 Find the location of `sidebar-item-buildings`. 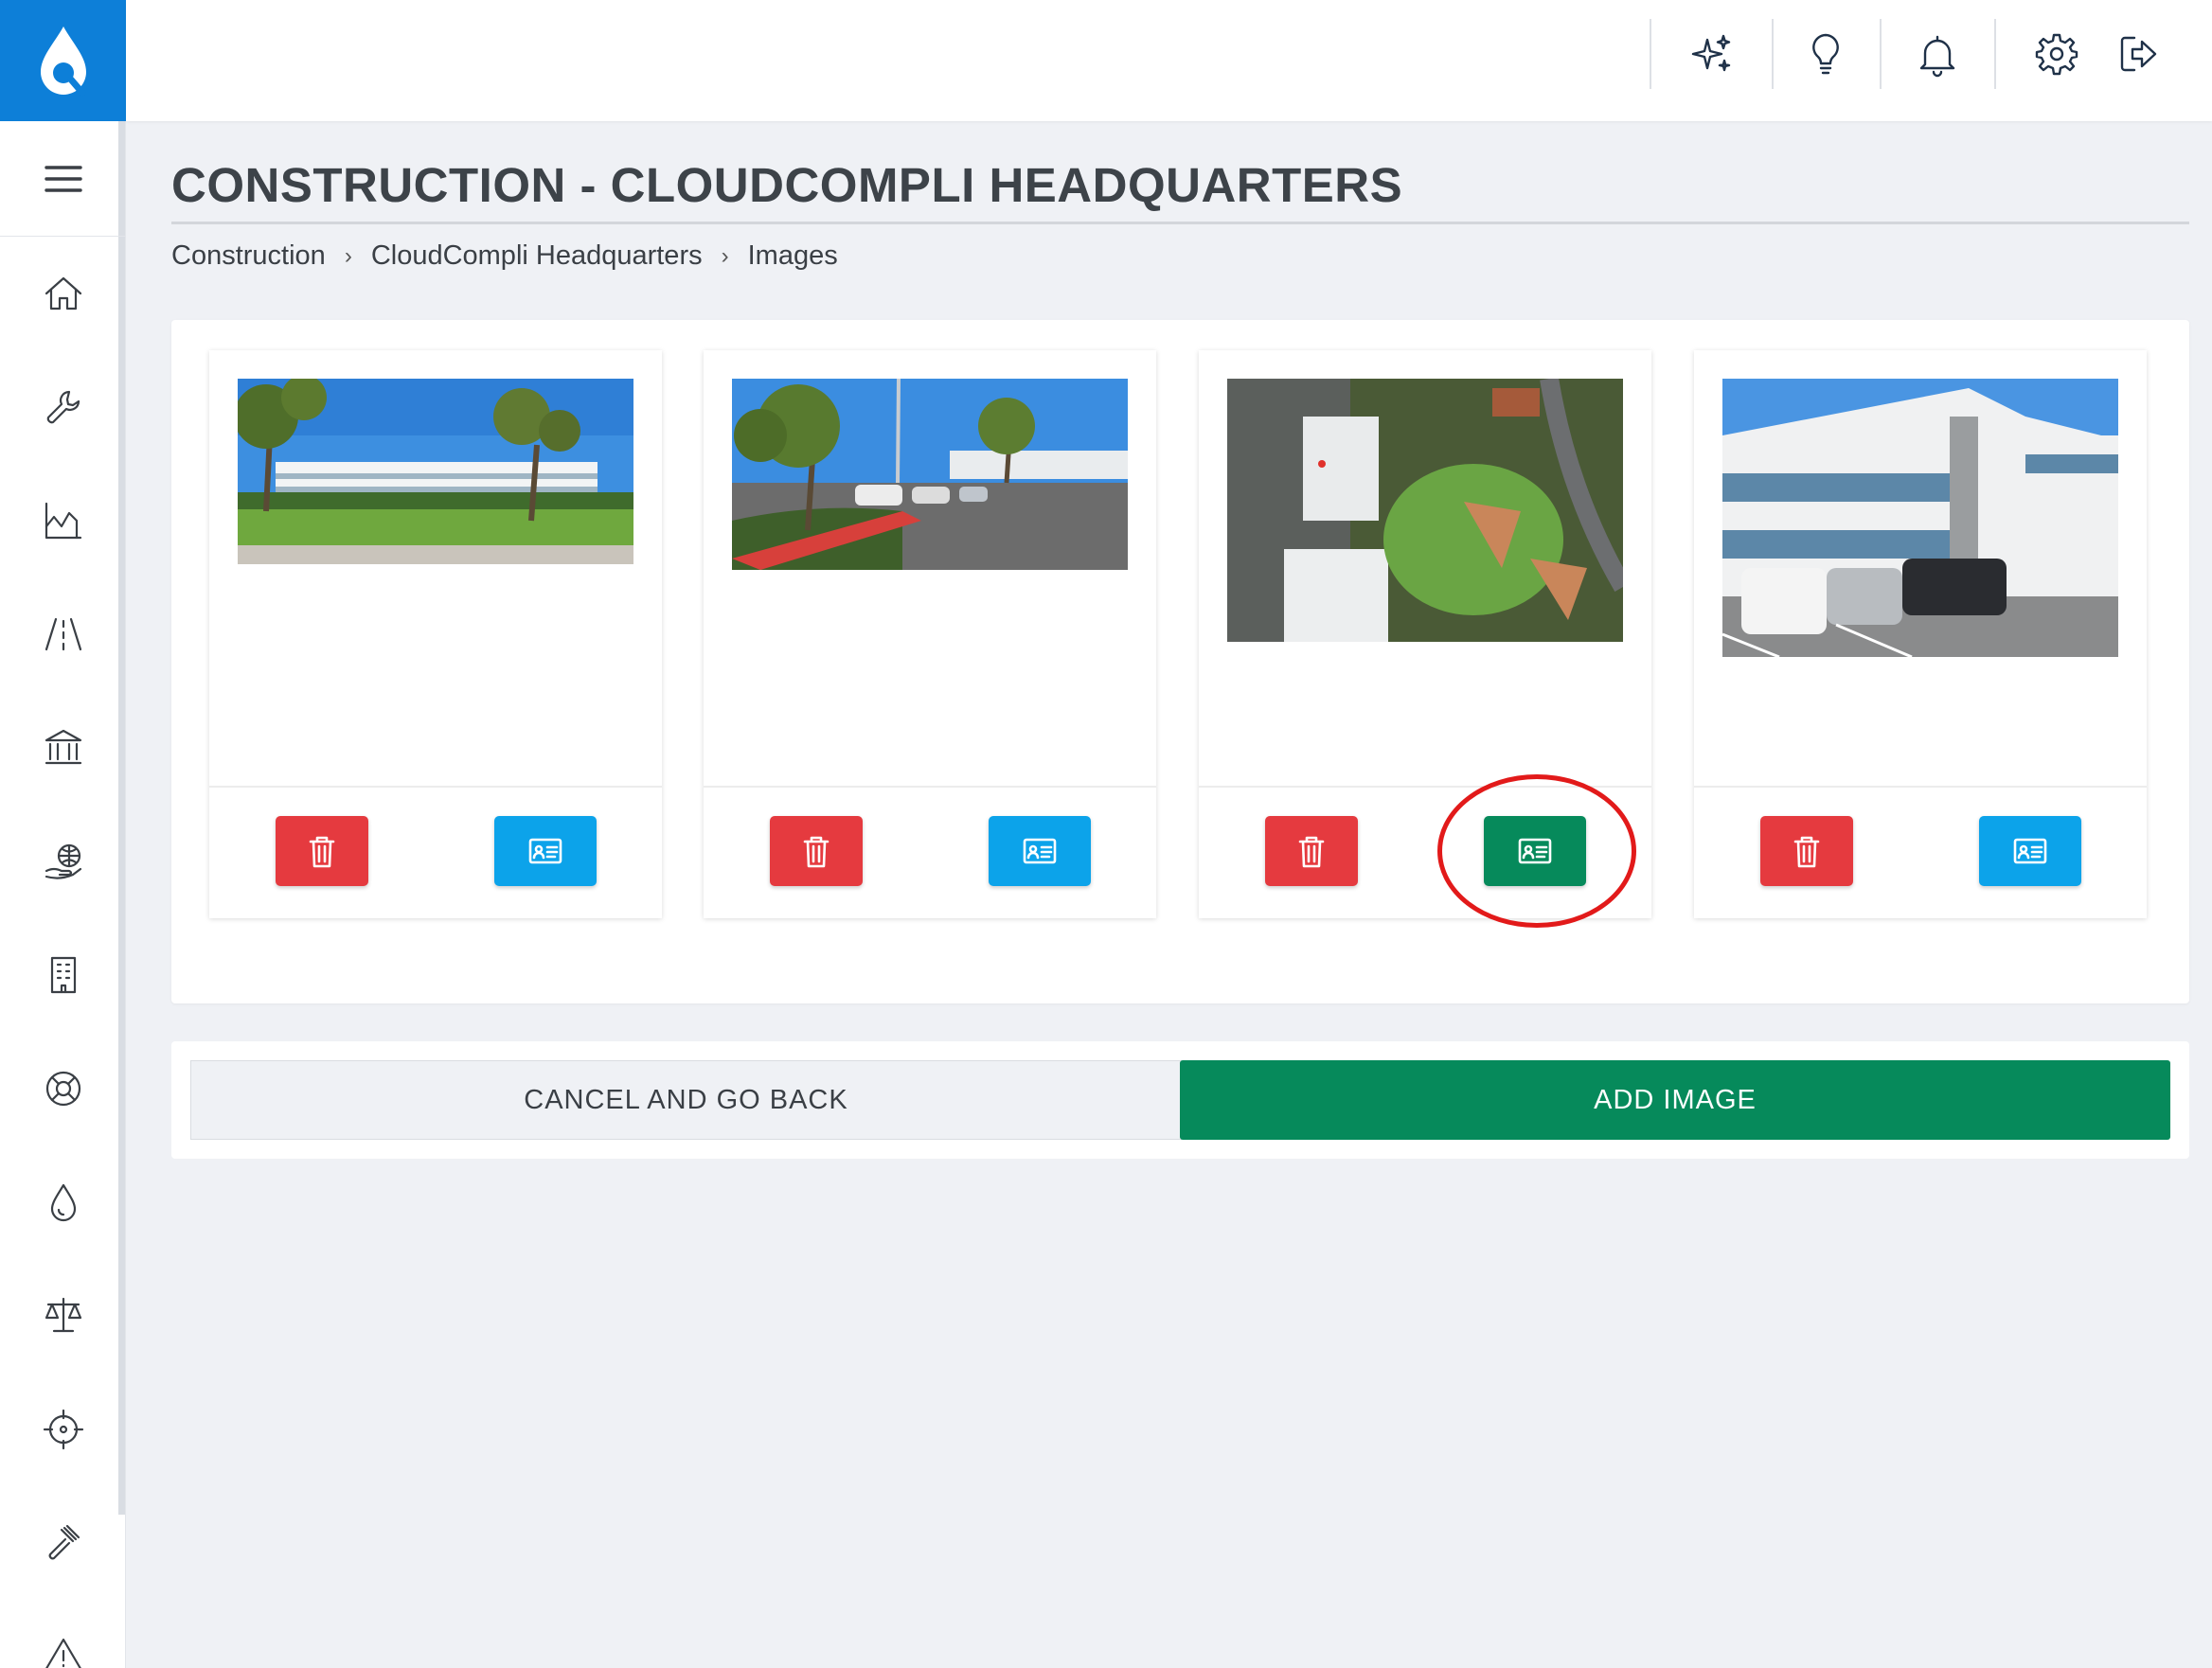

sidebar-item-buildings is located at coordinates (63, 975).